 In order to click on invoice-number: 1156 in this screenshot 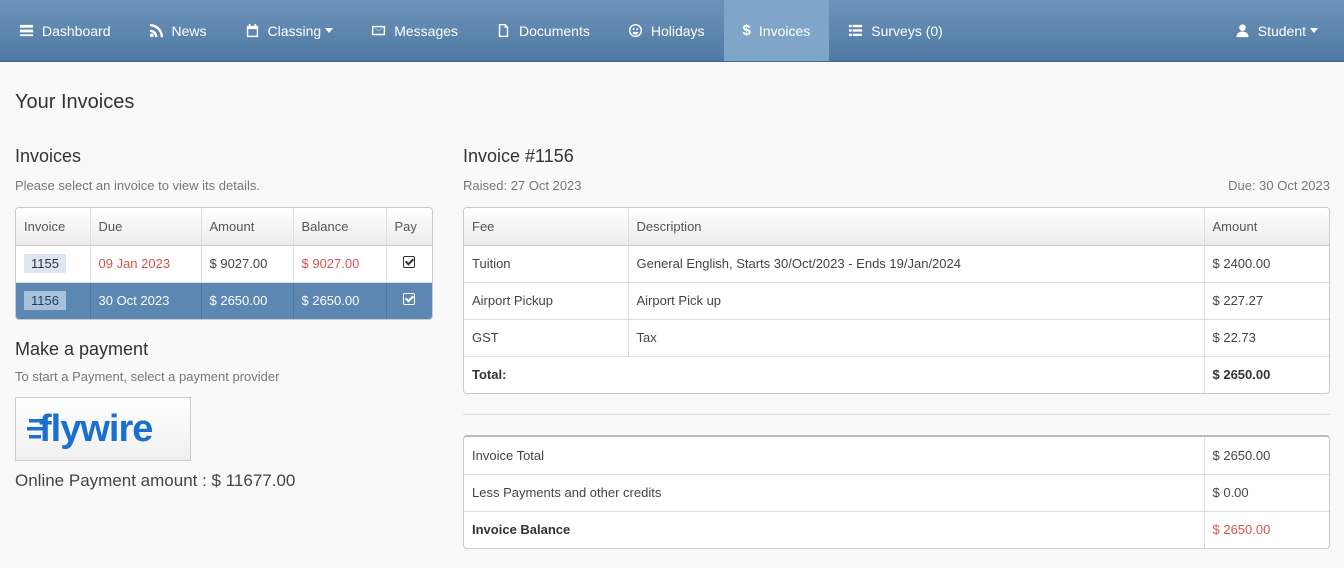, I will do `click(45, 301)`.